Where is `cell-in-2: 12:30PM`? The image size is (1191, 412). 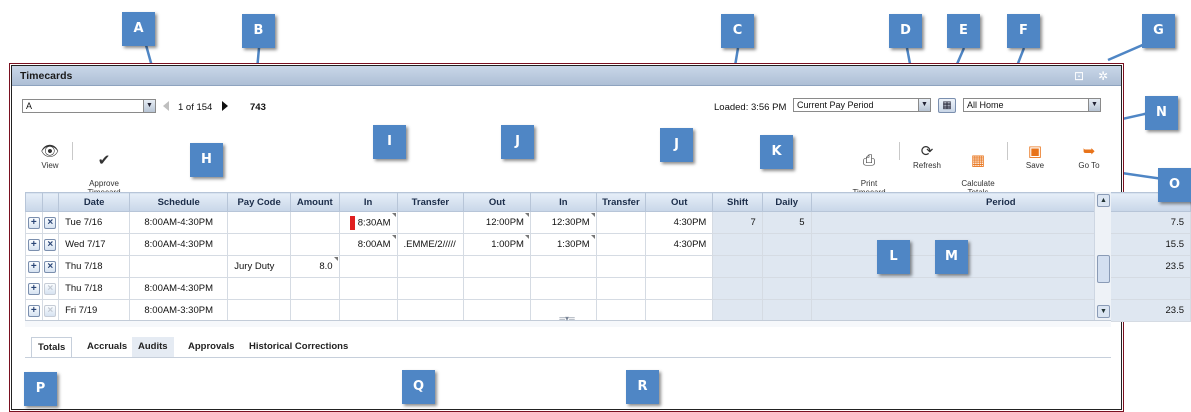
cell-in-2: 12:30PM is located at coordinates (563, 222).